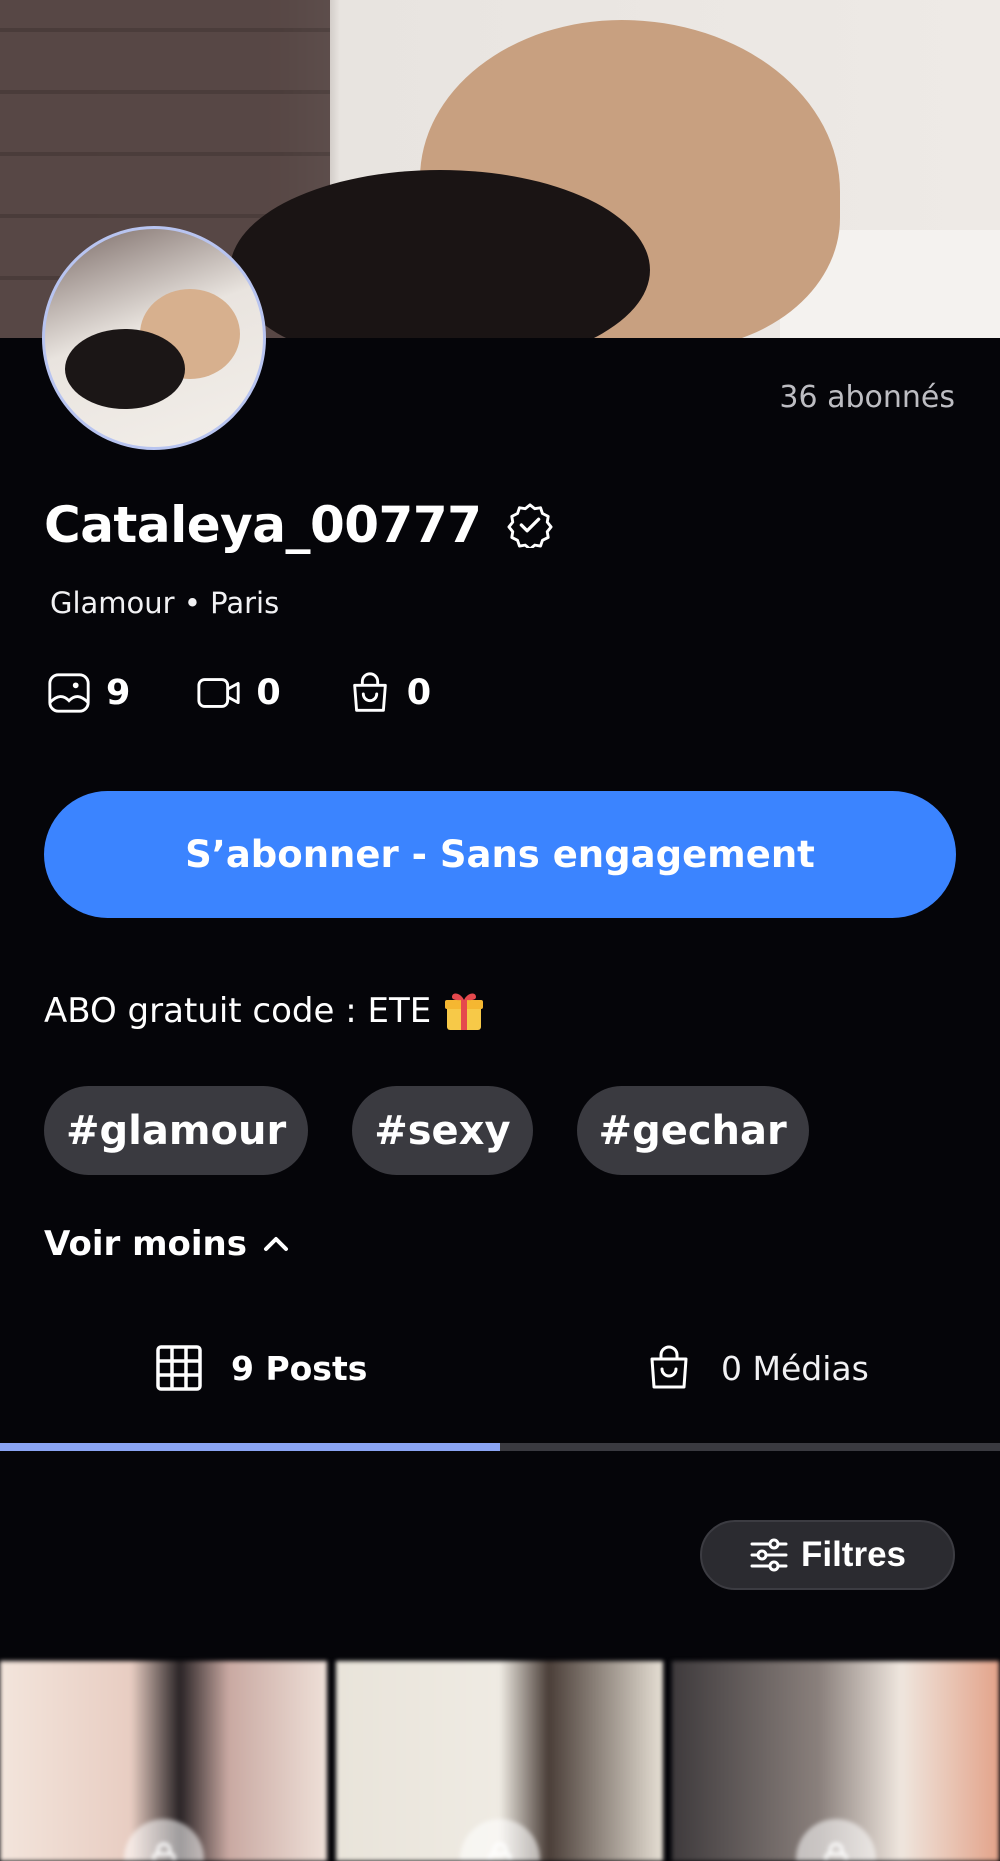 The width and height of the screenshot is (1000, 1861). What do you see at coordinates (867, 397) in the screenshot?
I see `followers-count: 36 abonnés` at bounding box center [867, 397].